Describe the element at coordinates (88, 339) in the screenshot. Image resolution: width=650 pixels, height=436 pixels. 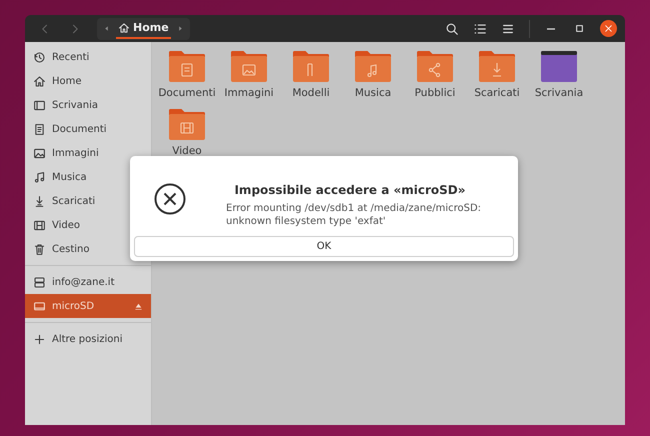
I see `sidebar-item: Altre posizioni` at that location.